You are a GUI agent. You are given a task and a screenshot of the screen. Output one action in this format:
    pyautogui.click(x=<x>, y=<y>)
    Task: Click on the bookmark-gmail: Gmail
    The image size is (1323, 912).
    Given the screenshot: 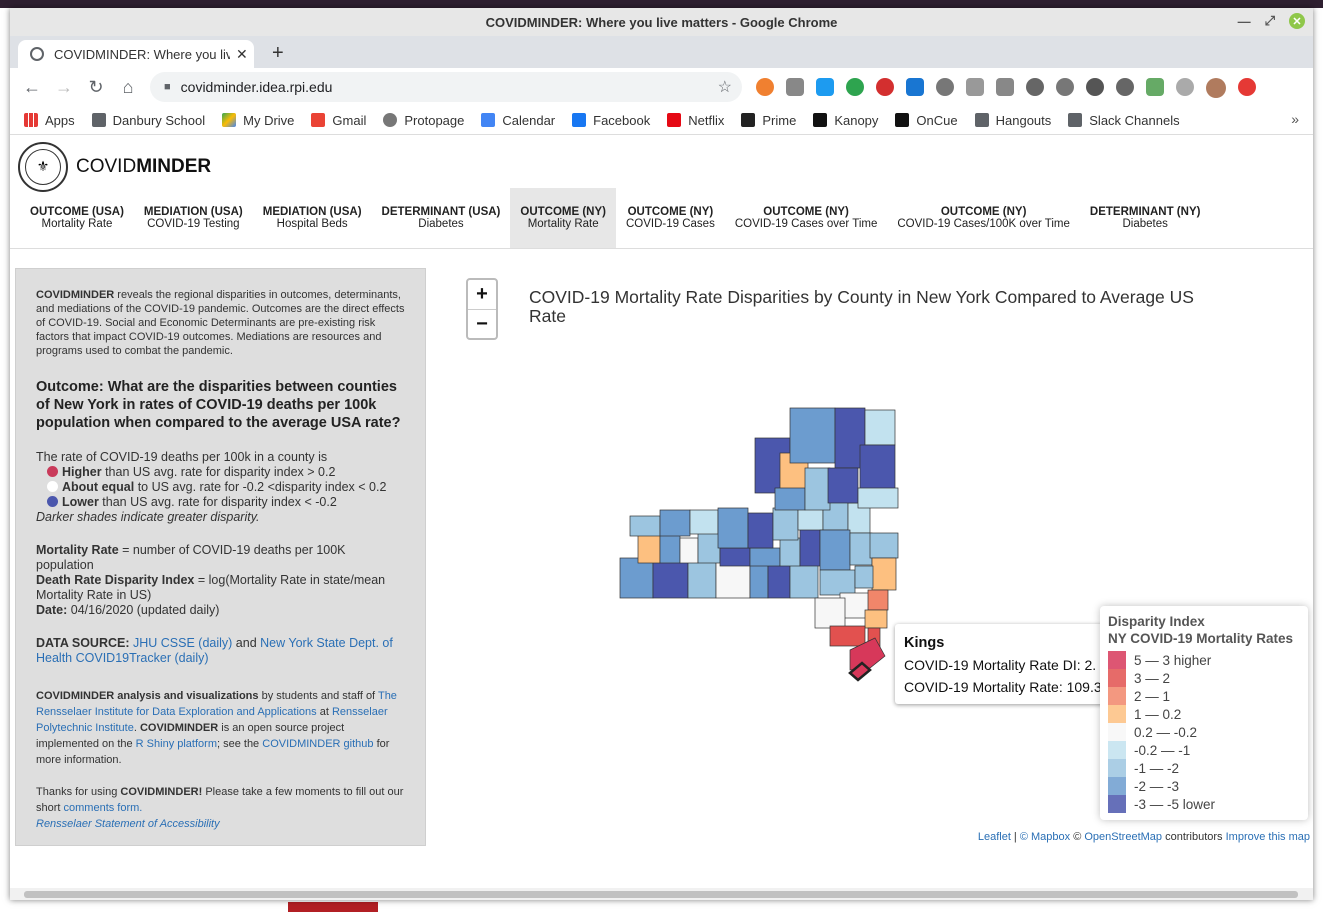 What is the action you would take?
    pyautogui.click(x=338, y=120)
    